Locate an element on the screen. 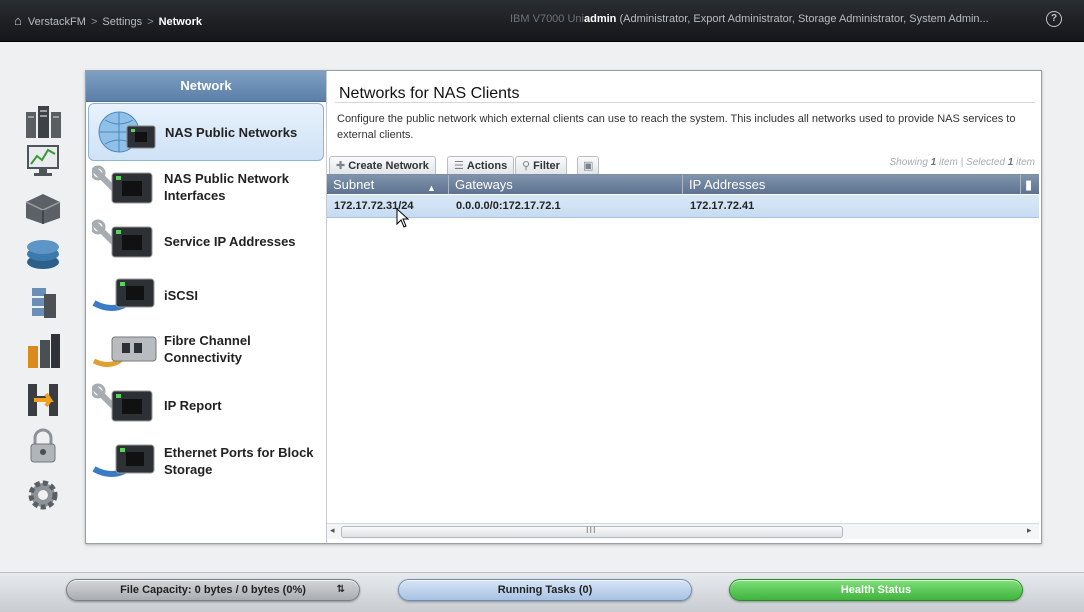 The width and height of the screenshot is (1084, 612). plus-icon: ✚ is located at coordinates (341, 166).